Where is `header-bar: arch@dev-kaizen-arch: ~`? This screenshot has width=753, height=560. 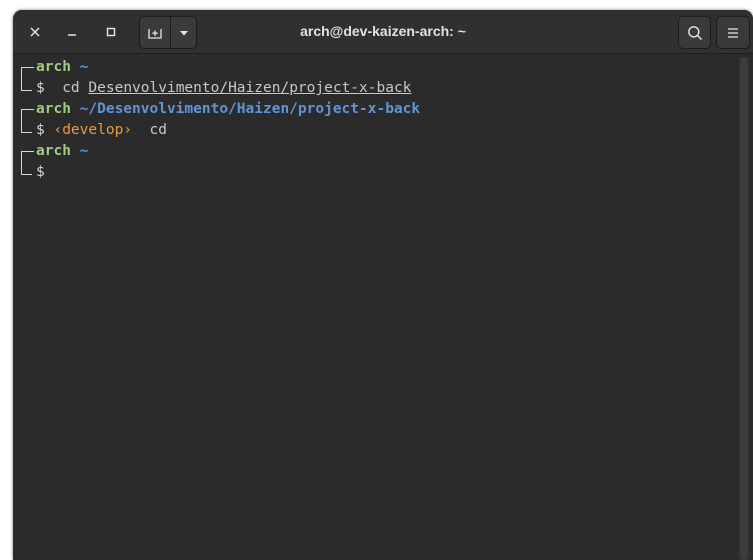 header-bar: arch@dev-kaizen-arch: ~ is located at coordinates (383, 32).